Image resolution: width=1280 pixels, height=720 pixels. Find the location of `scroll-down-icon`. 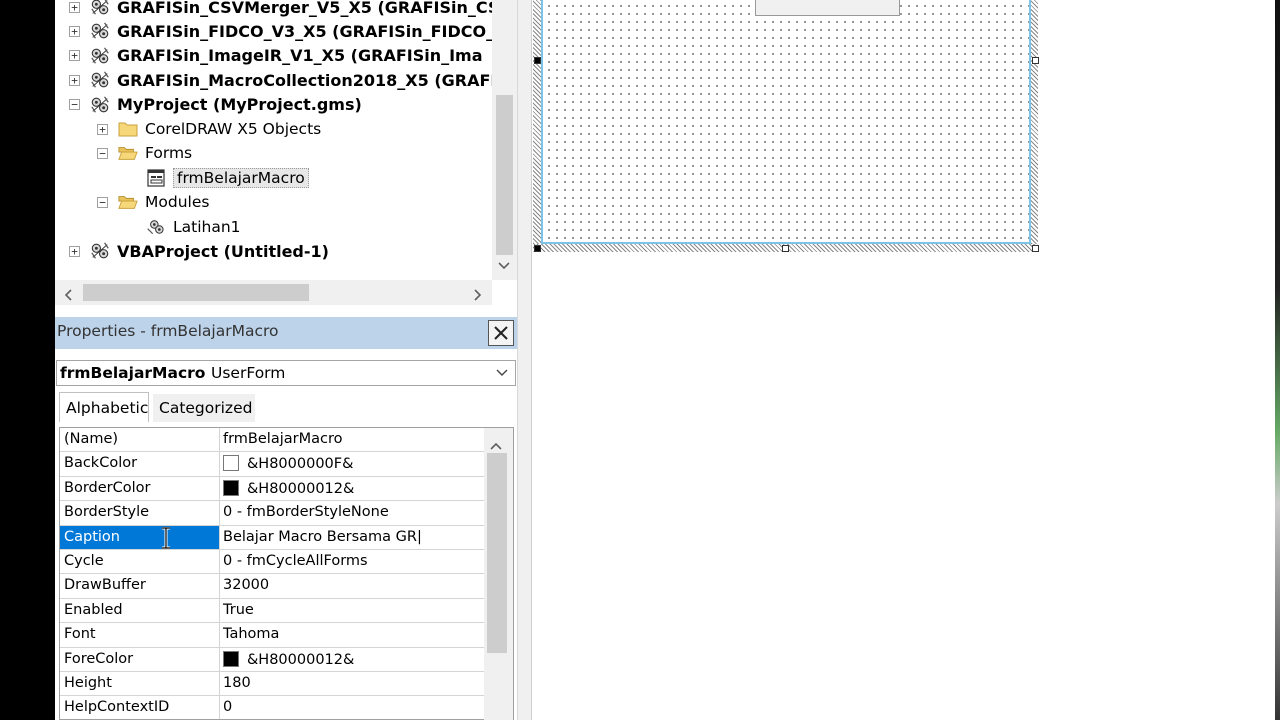

scroll-down-icon is located at coordinates (504, 266).